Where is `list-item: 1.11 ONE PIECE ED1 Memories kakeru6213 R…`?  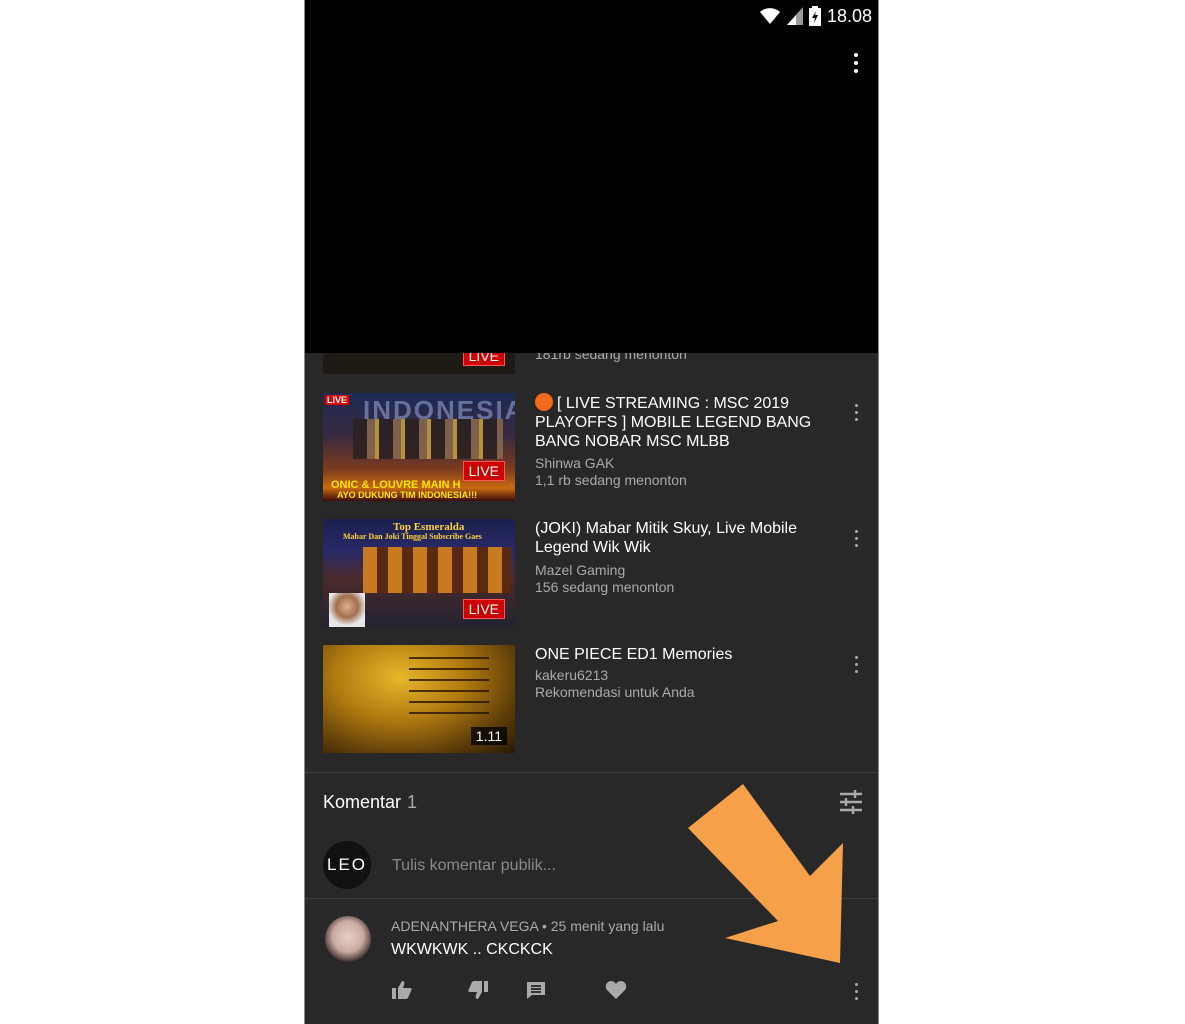 list-item: 1.11 ONE PIECE ED1 Memories kakeru6213 R… is located at coordinates (591, 700).